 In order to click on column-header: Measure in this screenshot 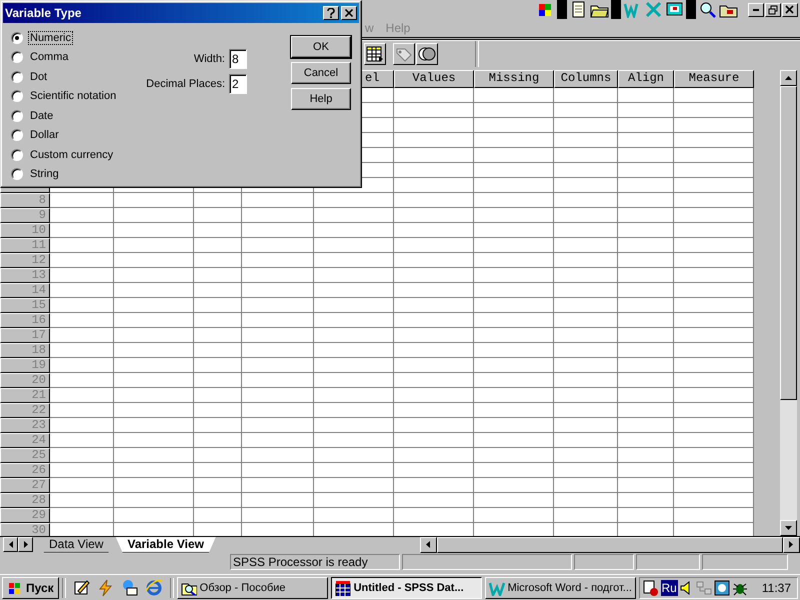, I will do `click(714, 79)`.